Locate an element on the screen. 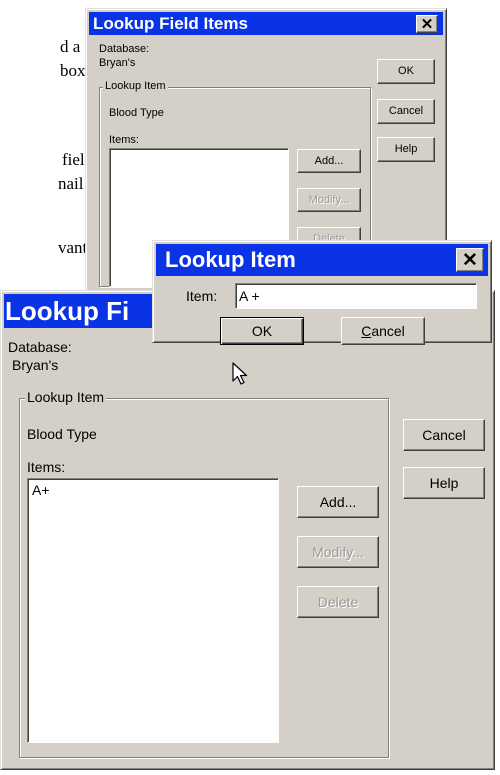 The height and width of the screenshot is (775, 500). list-item: A+ is located at coordinates (41, 490).